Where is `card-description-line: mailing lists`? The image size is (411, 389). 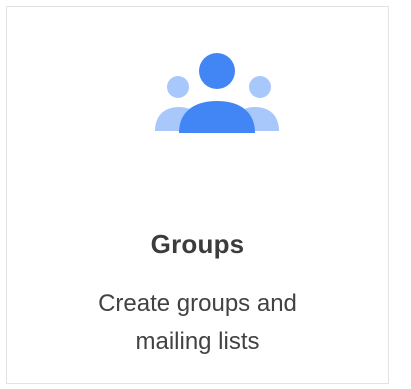 card-description-line: mailing lists is located at coordinates (197, 341).